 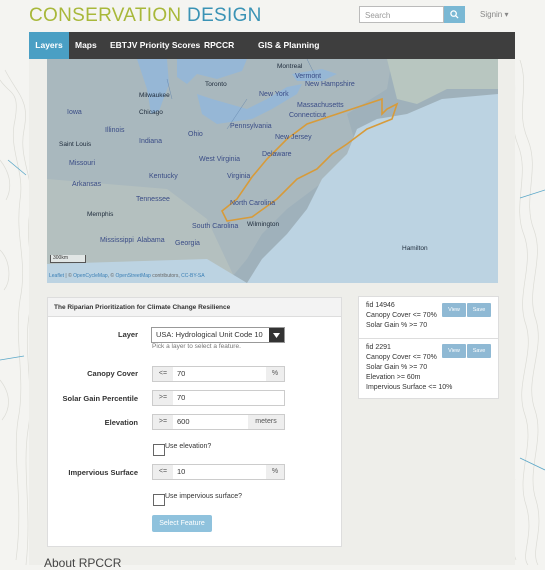 I want to click on tab-rpccr: RPCCR, so click(x=219, y=45).